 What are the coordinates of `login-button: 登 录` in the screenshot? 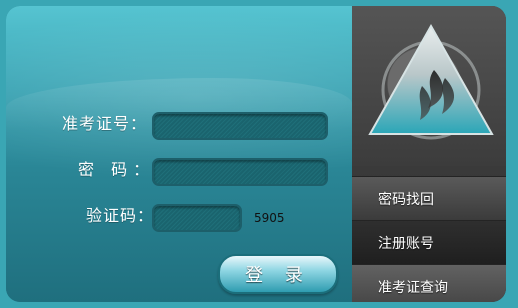 It's located at (278, 274).